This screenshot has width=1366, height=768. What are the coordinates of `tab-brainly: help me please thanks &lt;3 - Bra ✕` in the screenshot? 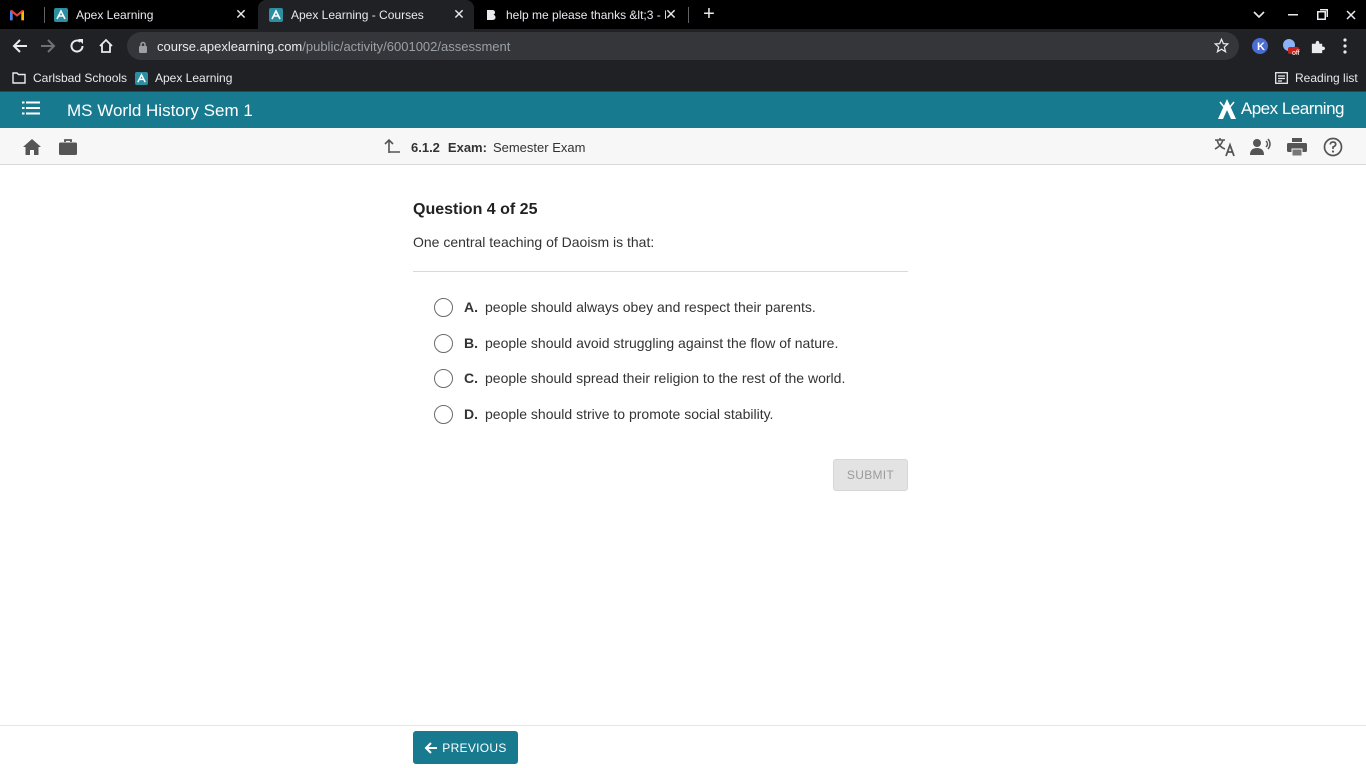 It's located at (581, 14).